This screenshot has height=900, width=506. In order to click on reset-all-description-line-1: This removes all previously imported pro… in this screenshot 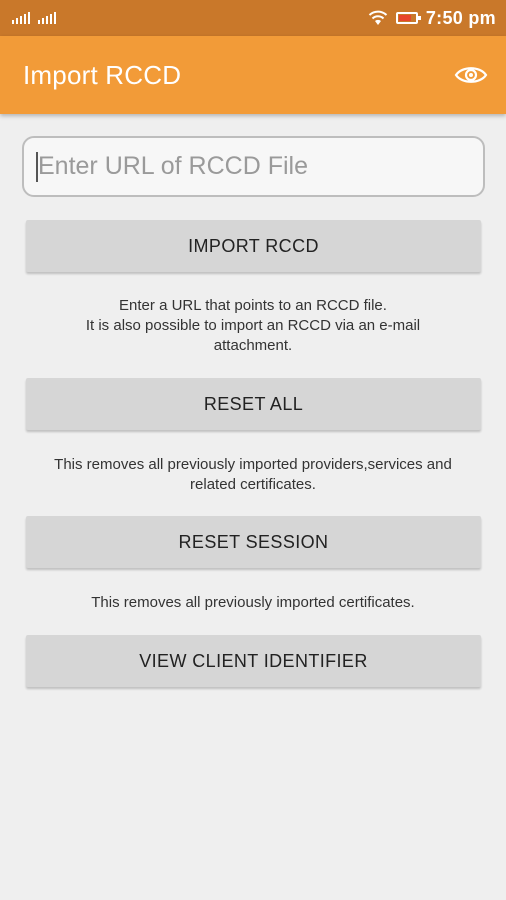, I will do `click(253, 464)`.